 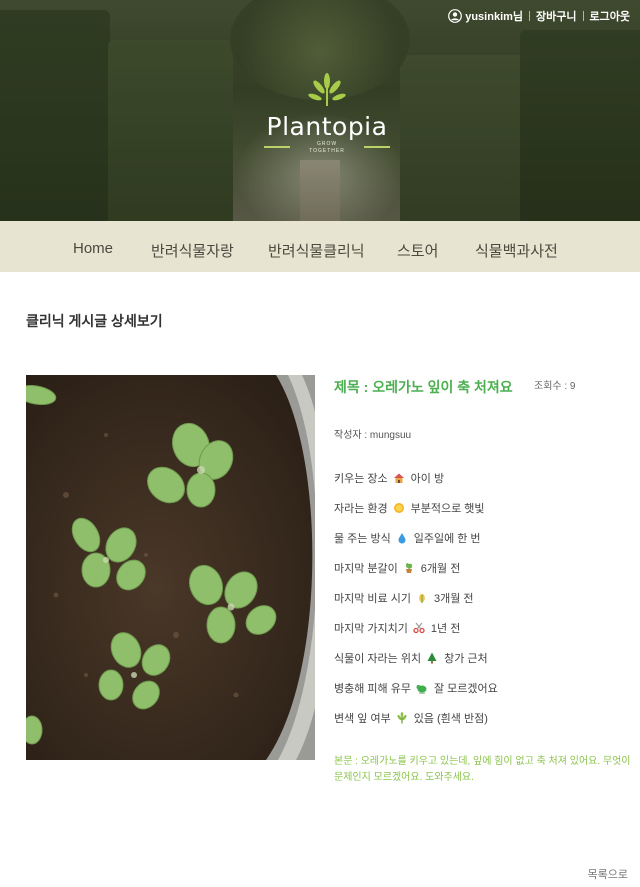 I want to click on site-logo: Plantopia GROW TOGETHER, so click(x=327, y=116).